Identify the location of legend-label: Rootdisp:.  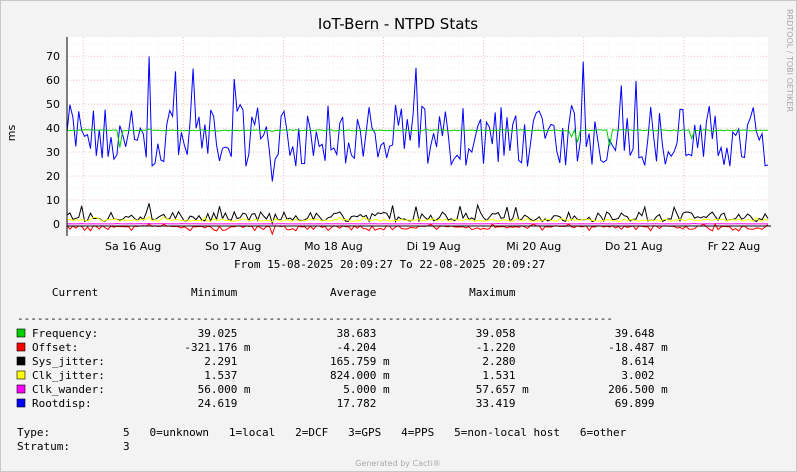
(71, 403).